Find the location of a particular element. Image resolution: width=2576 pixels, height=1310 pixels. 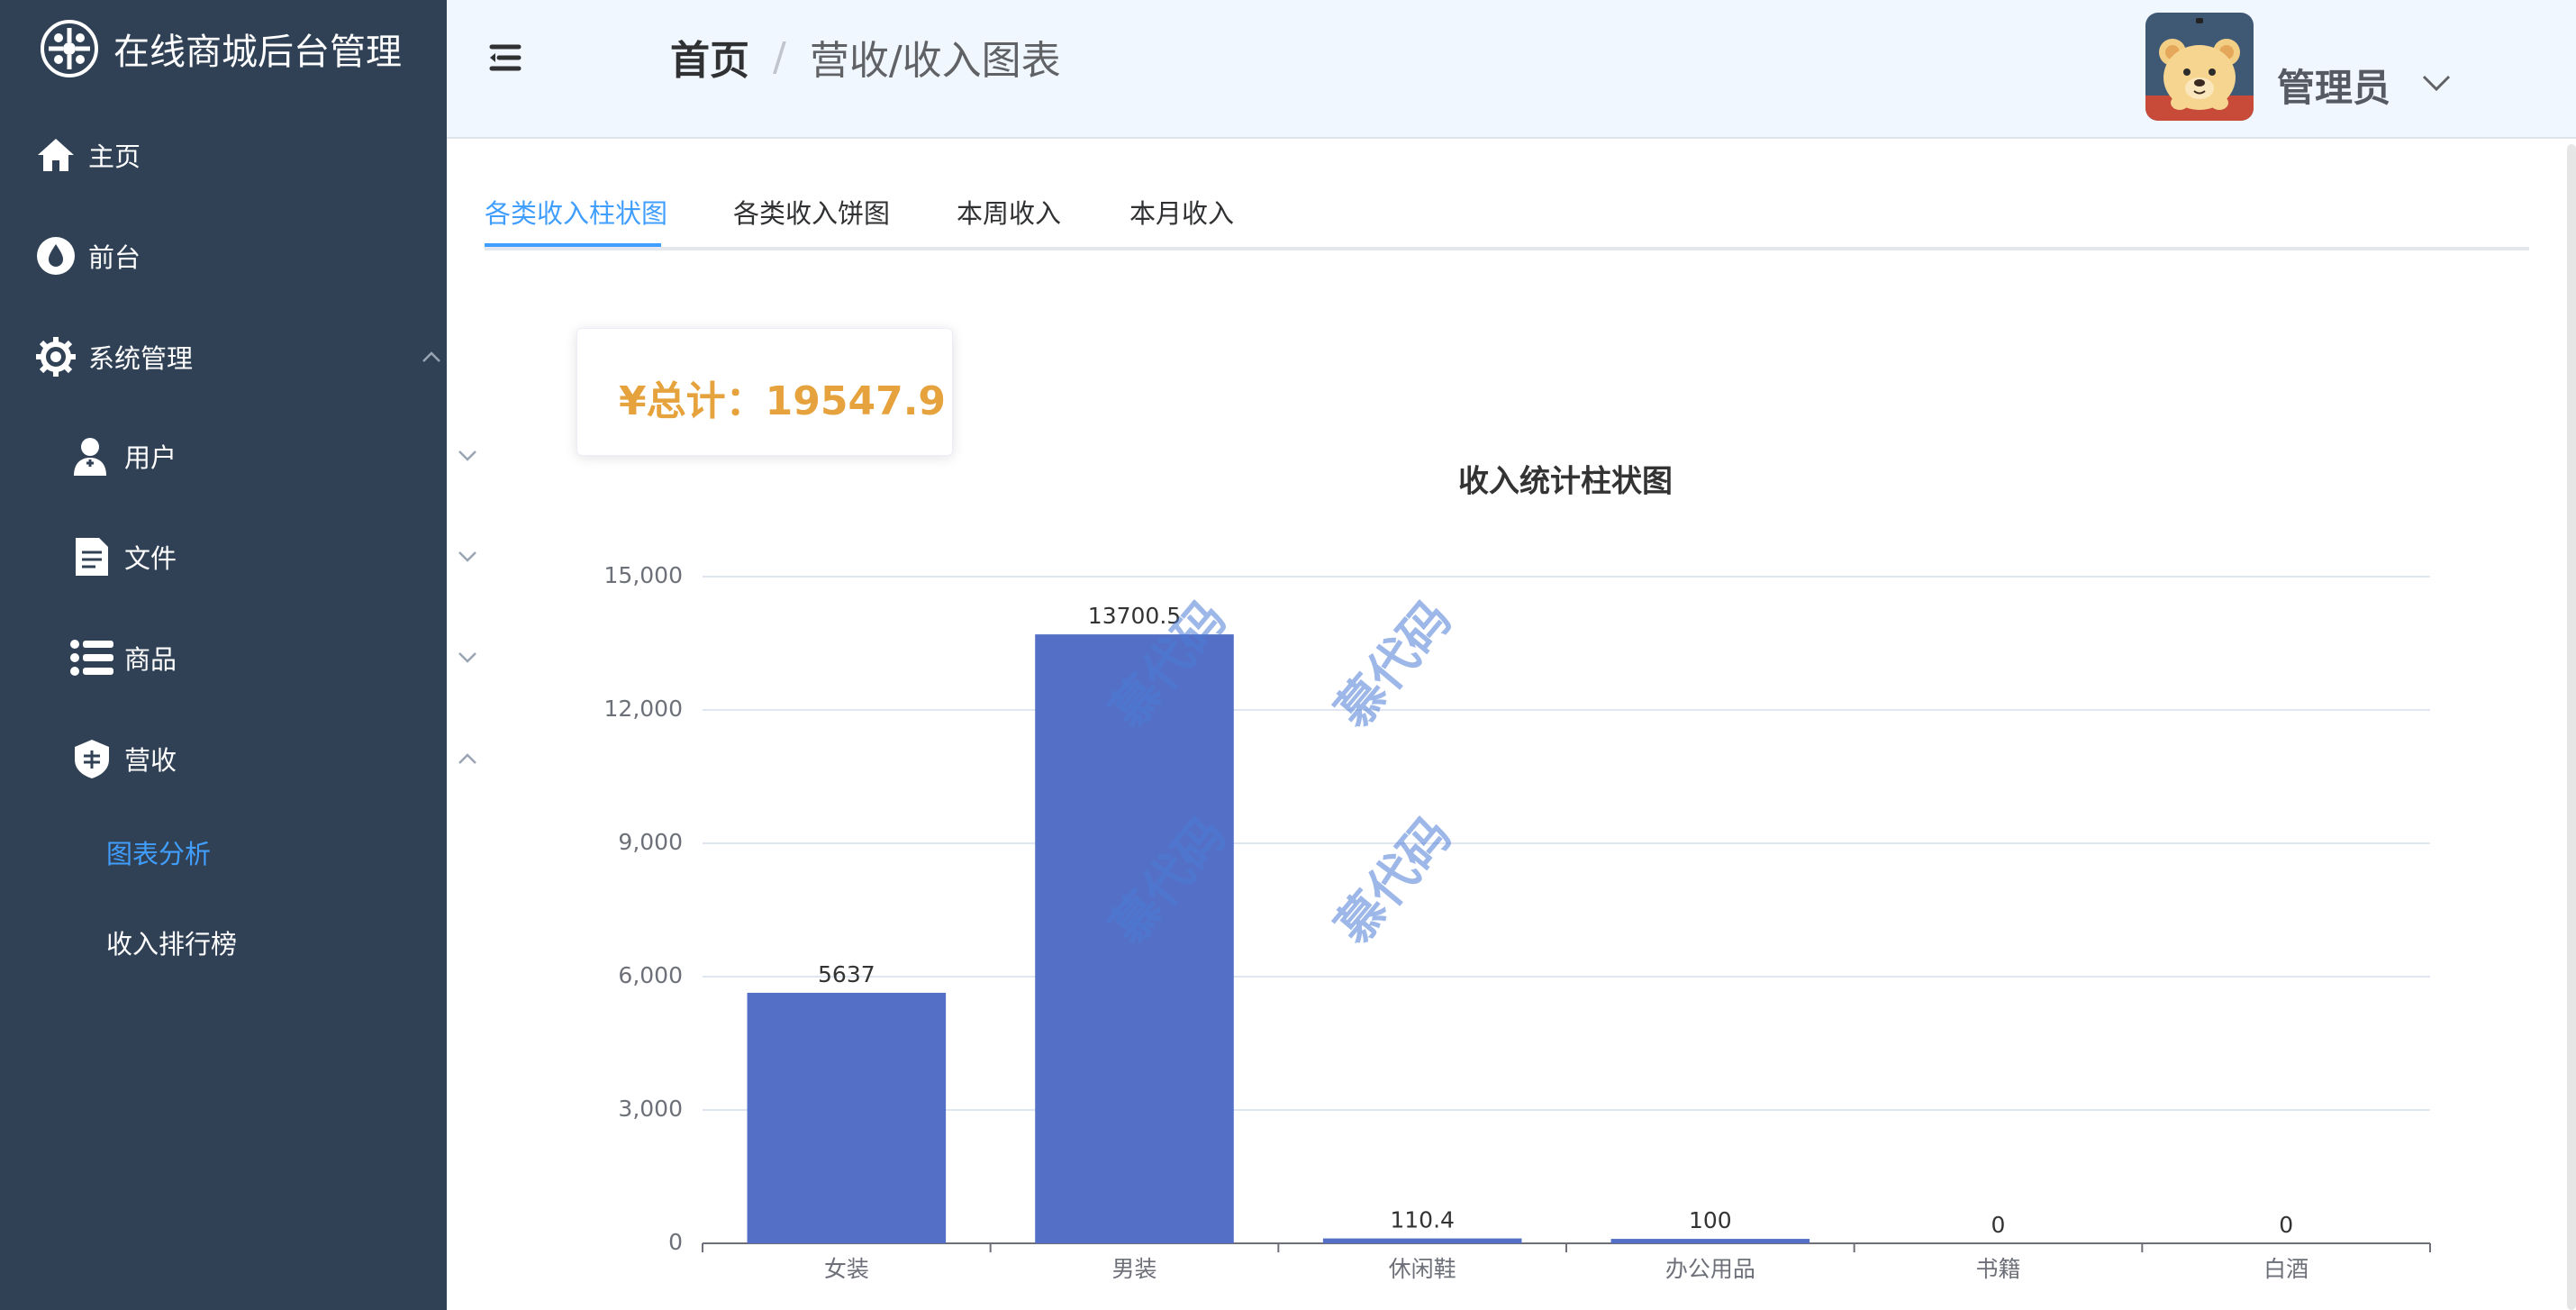

x-tick-label: 办公用品 is located at coordinates (1710, 1269).